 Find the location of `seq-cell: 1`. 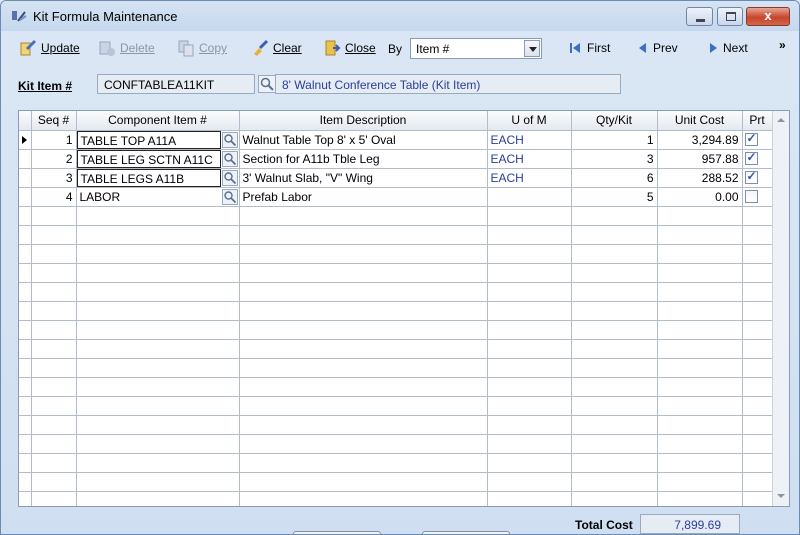

seq-cell: 1 is located at coordinates (54, 140).